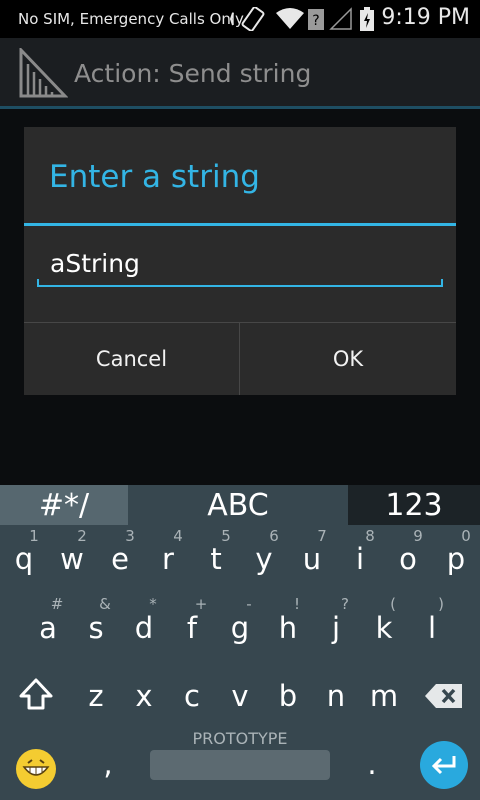 This screenshot has width=480, height=800. I want to click on tab-symbols: #*/, so click(64, 505).